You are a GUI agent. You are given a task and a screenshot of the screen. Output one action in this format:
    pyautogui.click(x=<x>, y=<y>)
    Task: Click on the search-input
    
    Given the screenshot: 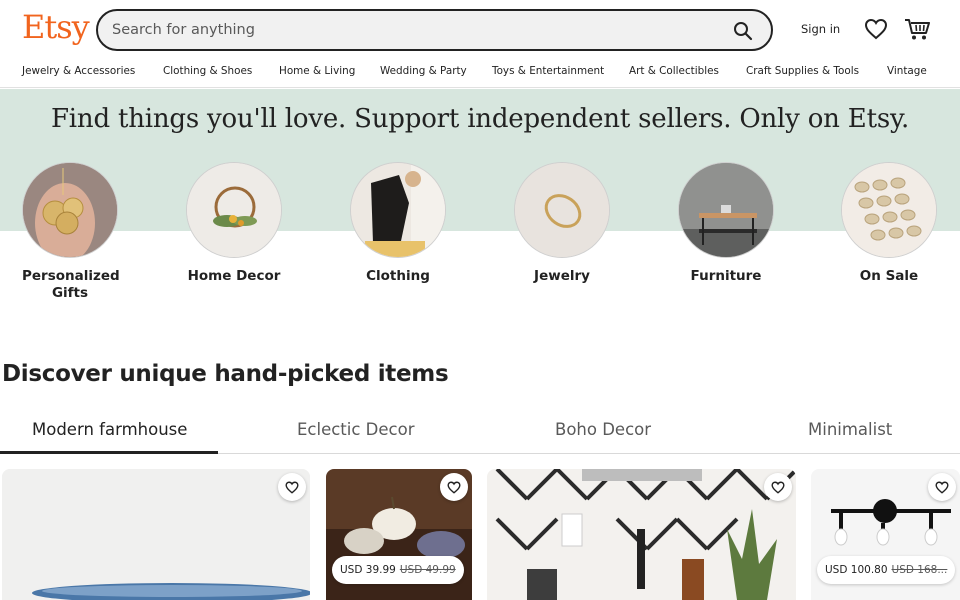 What is the action you would take?
    pyautogui.click(x=412, y=30)
    